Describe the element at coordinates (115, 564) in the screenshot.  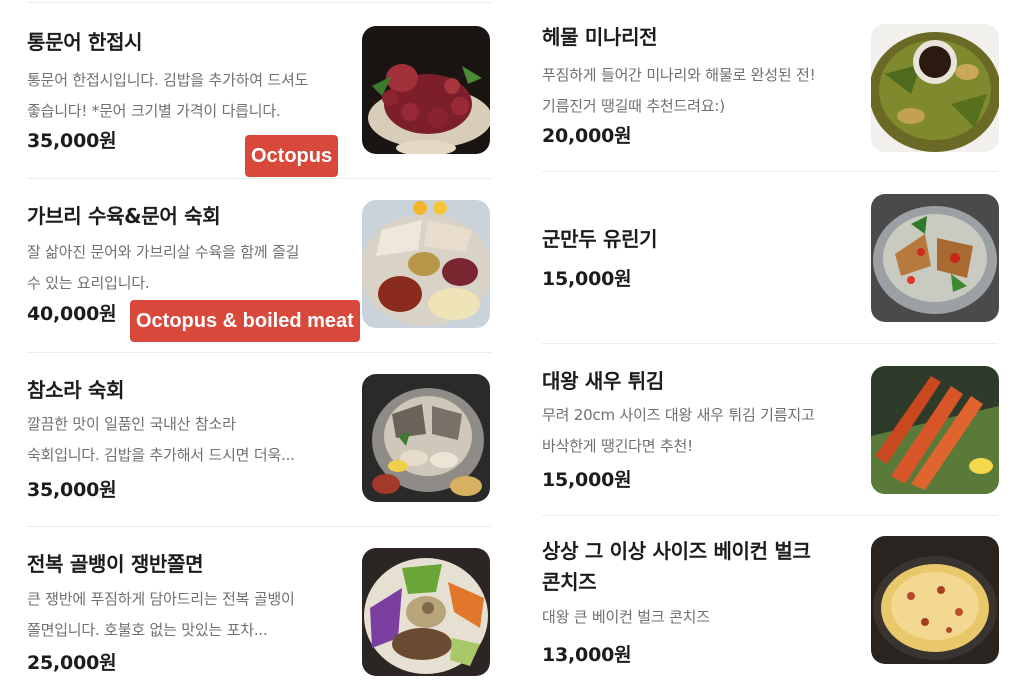
I see `menu-item-title: 전복 골뱅이 쟁반쫄면` at that location.